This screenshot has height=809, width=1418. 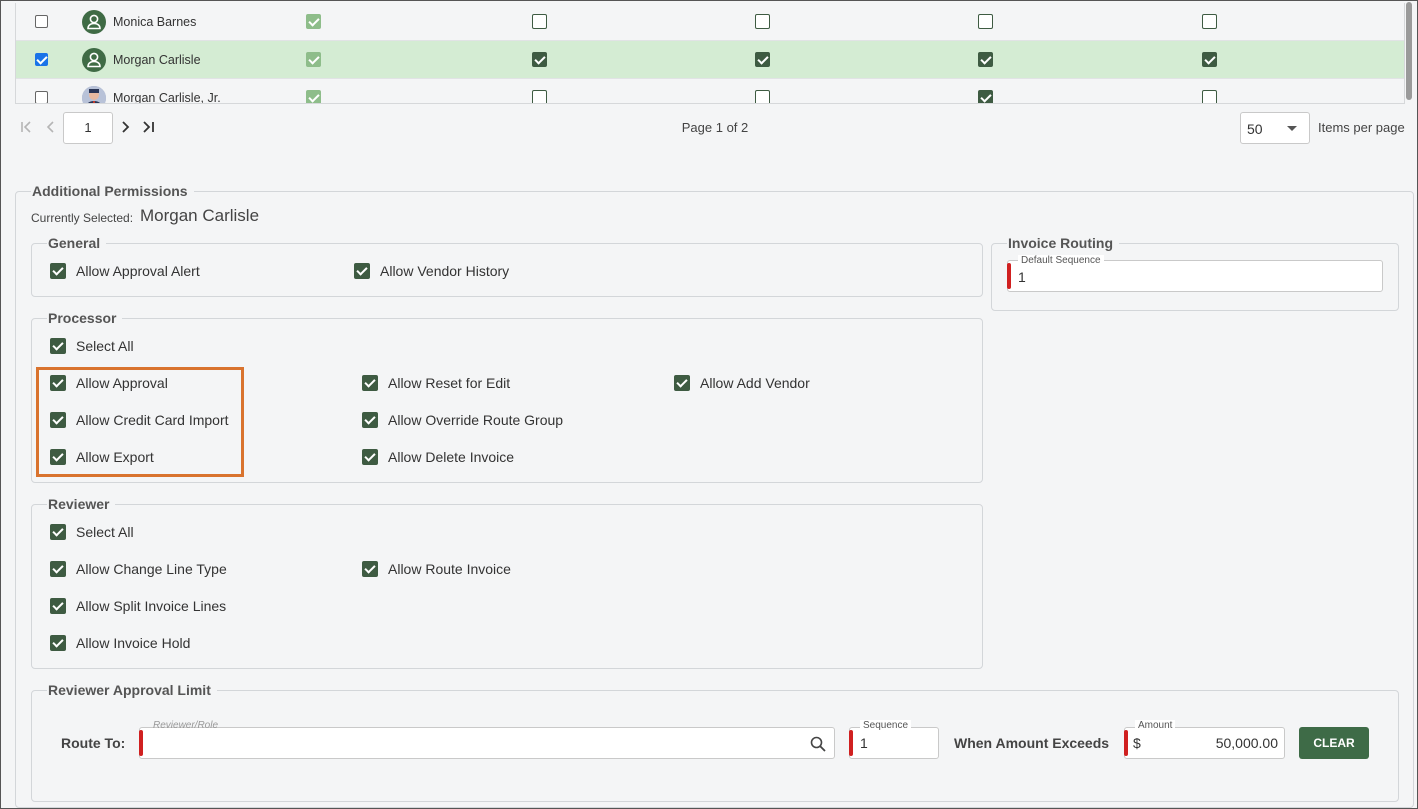 What do you see at coordinates (81, 504) in the screenshot?
I see `reviewer-legend: Reviewer` at bounding box center [81, 504].